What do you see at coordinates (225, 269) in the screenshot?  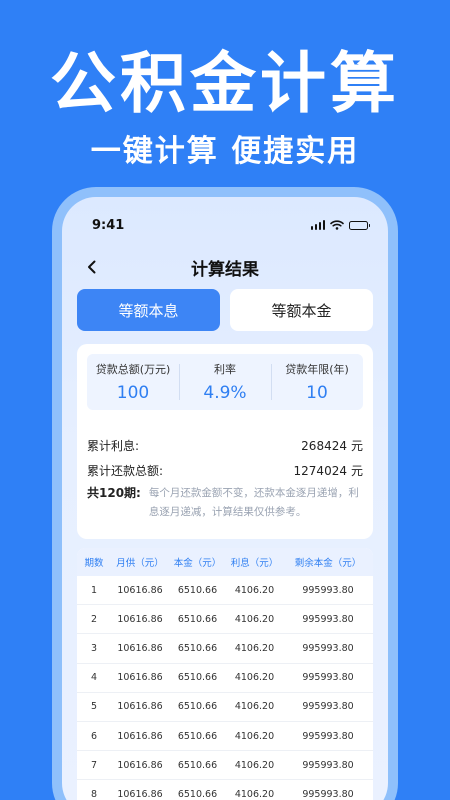 I see `page-title: 计算结果` at bounding box center [225, 269].